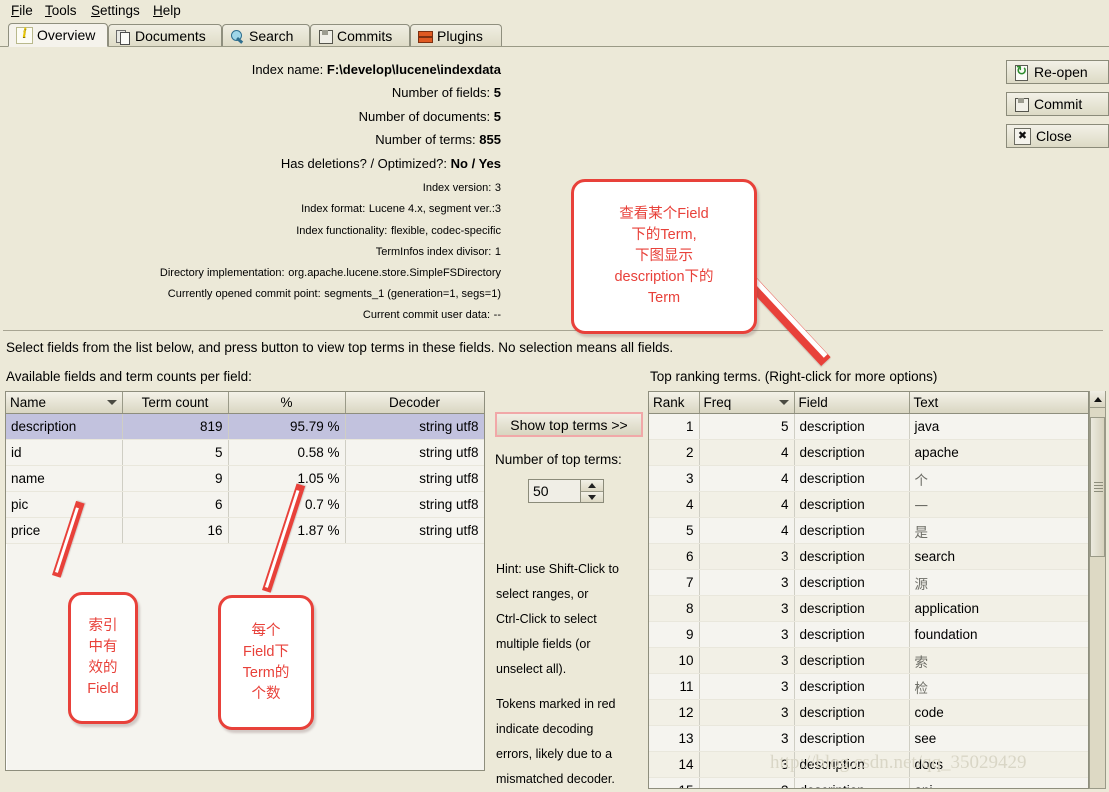 This screenshot has height=792, width=1109. I want to click on table-row: 153descriptionapi, so click(868, 782).